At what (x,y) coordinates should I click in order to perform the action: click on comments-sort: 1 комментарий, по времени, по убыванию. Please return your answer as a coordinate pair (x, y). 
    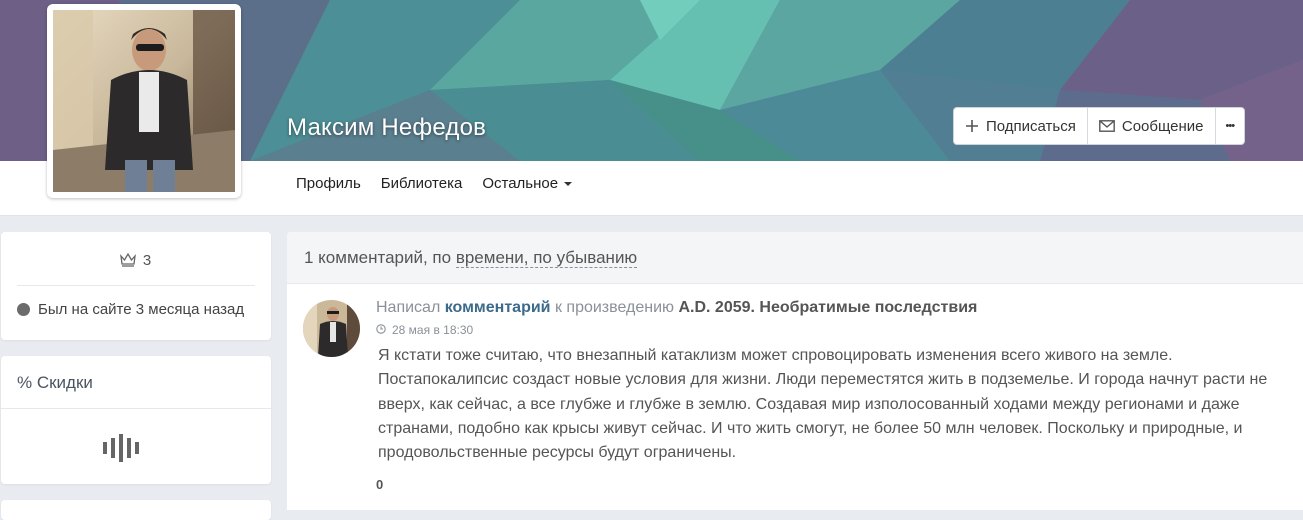
    Looking at the image, I should click on (471, 258).